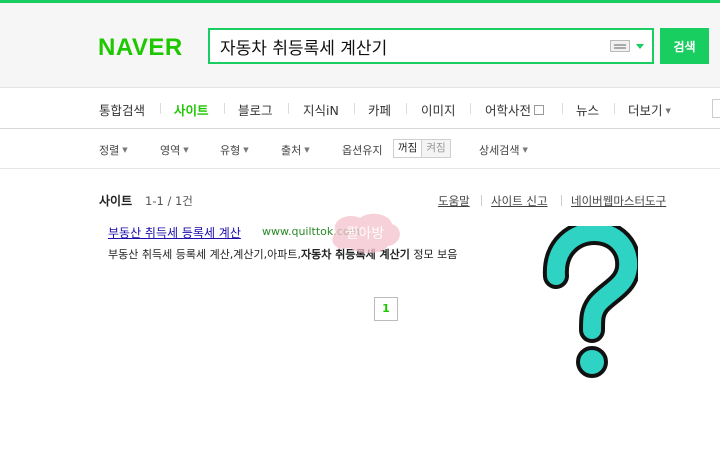  Describe the element at coordinates (191, 109) in the screenshot. I see `tab-site: 사이트` at that location.